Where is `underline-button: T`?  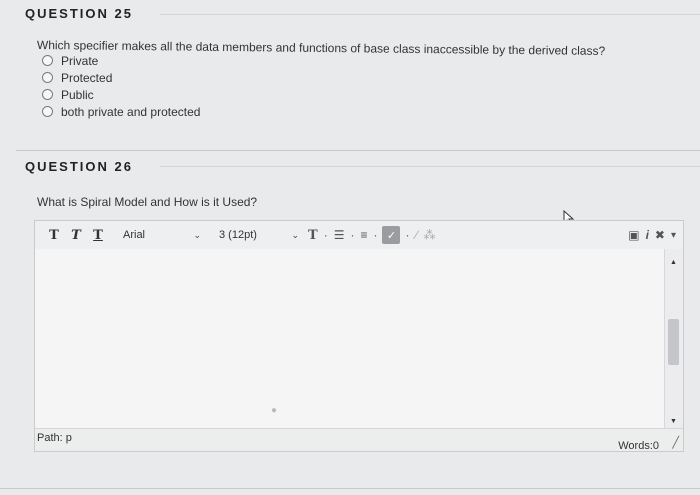
underline-button: T is located at coordinates (98, 235).